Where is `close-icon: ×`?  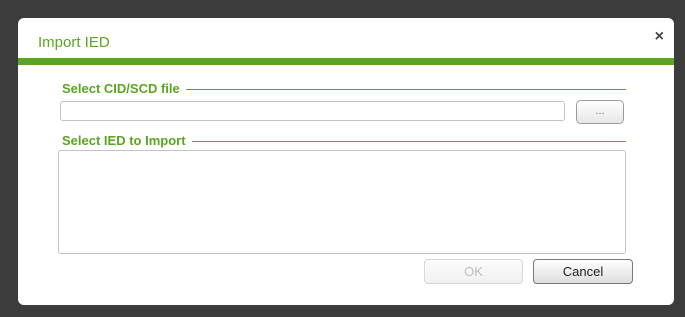 close-icon: × is located at coordinates (659, 37).